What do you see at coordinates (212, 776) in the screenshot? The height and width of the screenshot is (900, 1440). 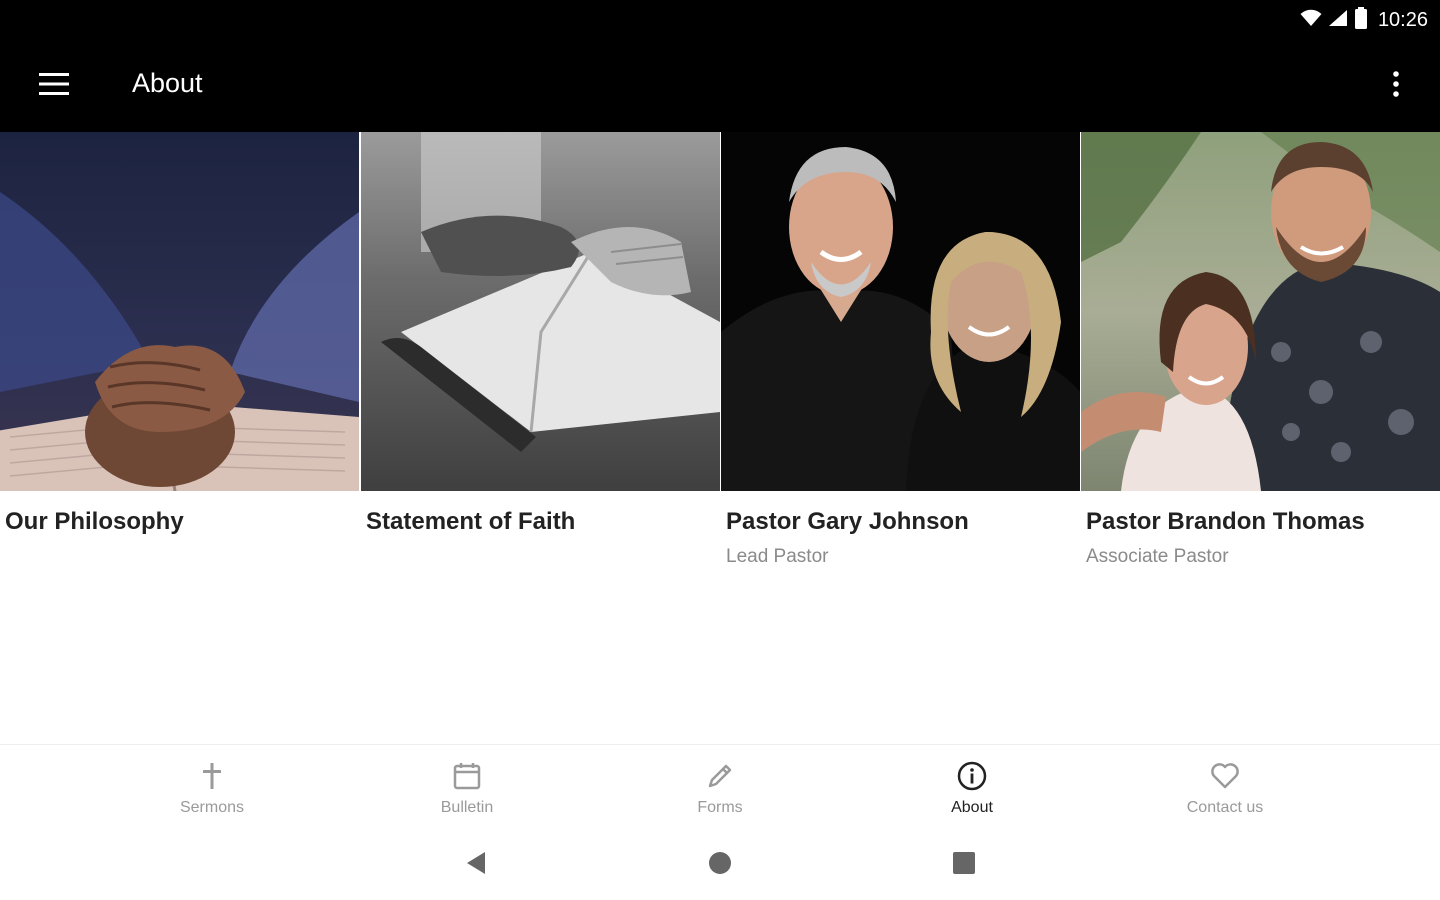 I see `cross-icon` at bounding box center [212, 776].